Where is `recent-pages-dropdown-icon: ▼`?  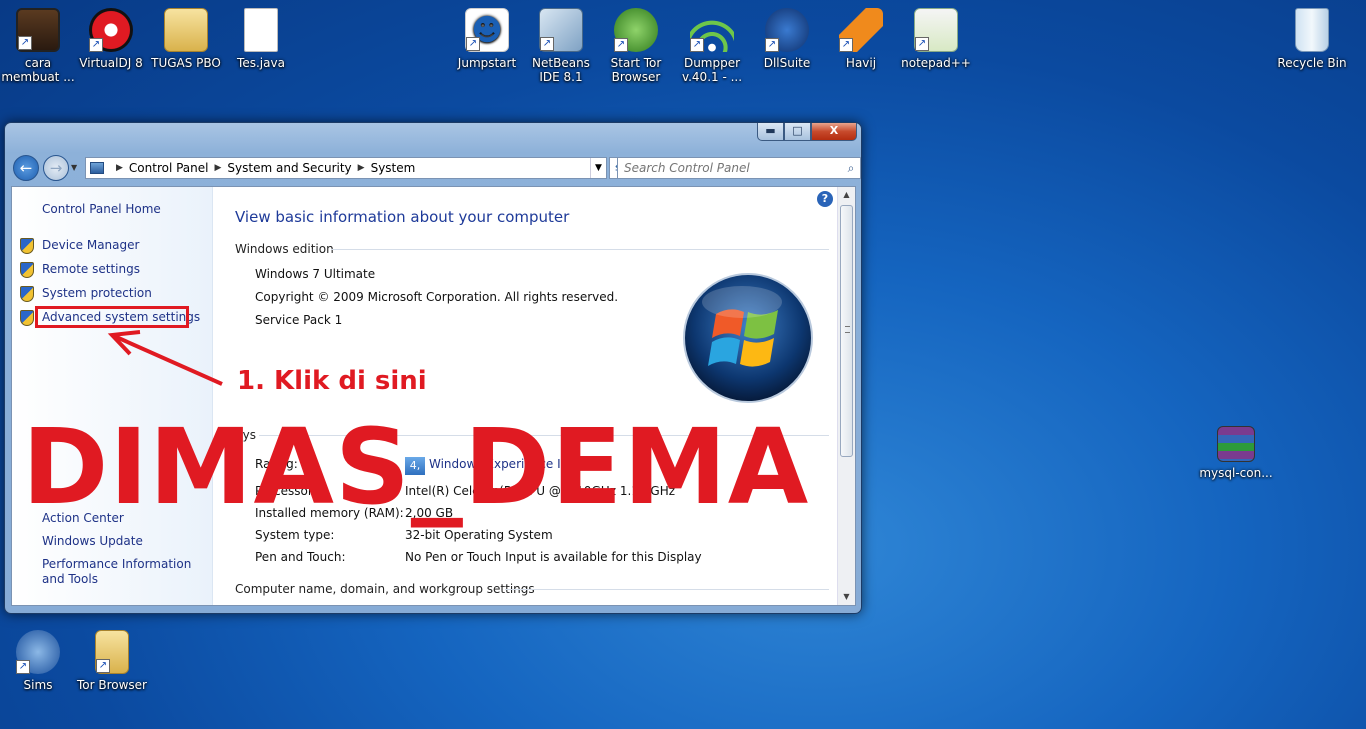
recent-pages-dropdown-icon: ▼ is located at coordinates (74, 167).